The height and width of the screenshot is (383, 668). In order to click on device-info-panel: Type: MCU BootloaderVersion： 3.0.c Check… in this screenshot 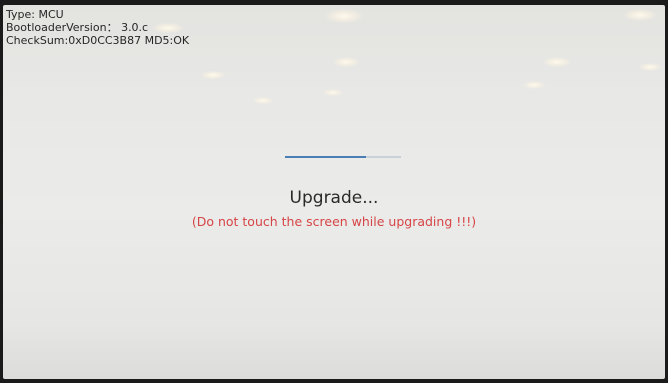, I will do `click(97, 27)`.